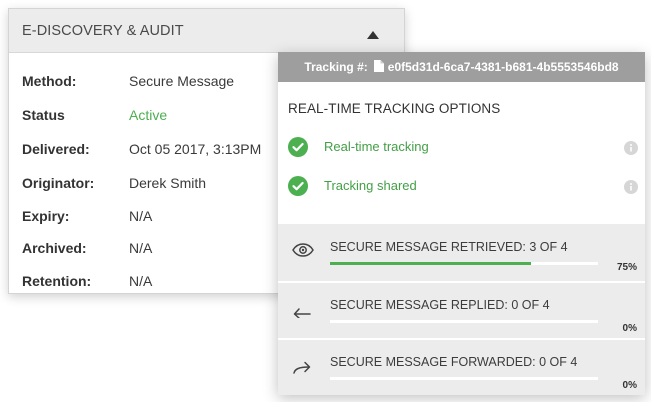 Image resolution: width=651 pixels, height=402 pixels. I want to click on tracking-id: e0f5d31d-6ca7-4381-b681-4b5553546bd8, so click(503, 67).